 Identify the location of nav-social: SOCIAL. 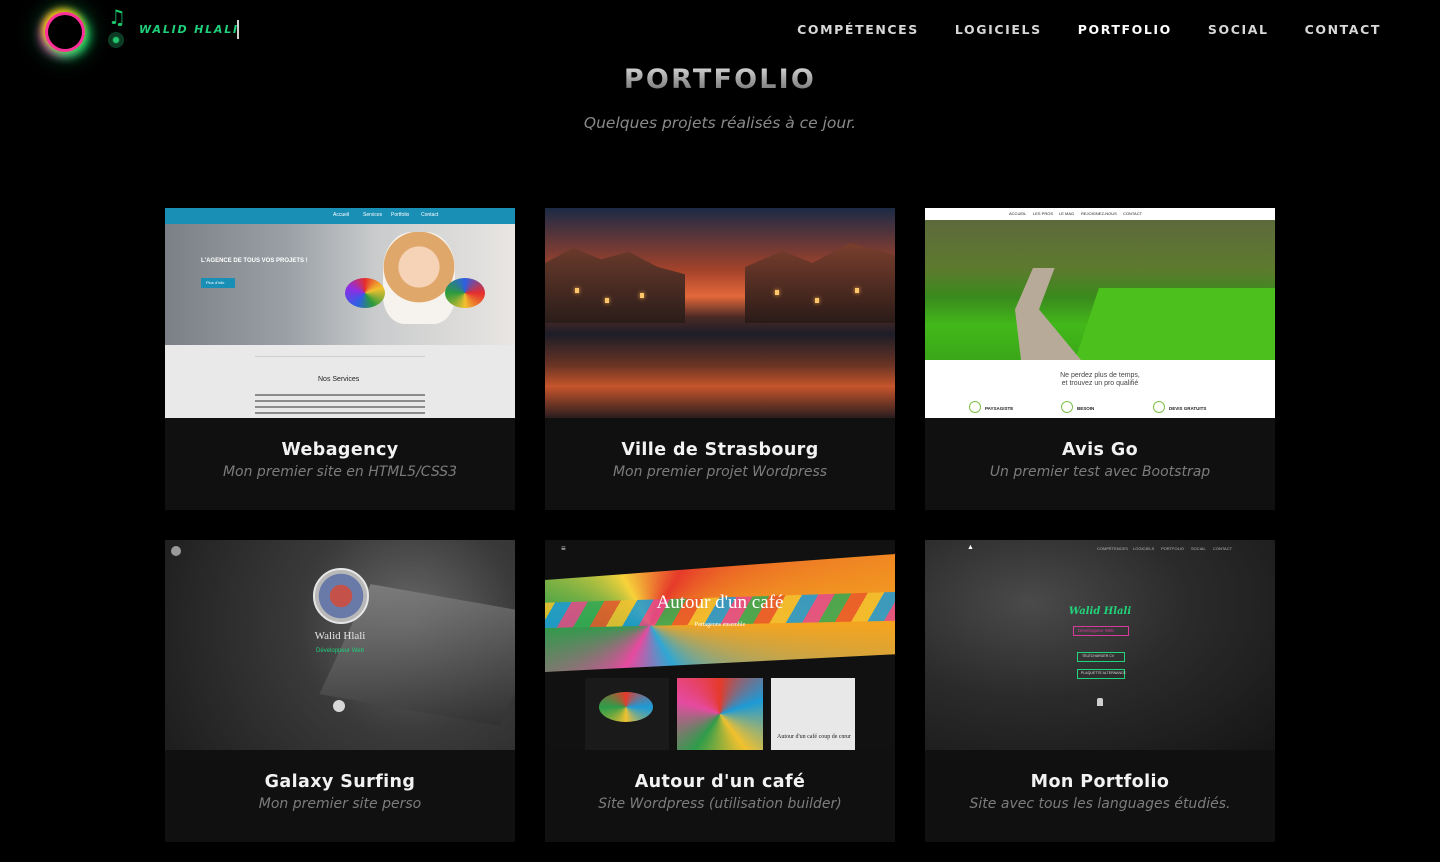
(1238, 30).